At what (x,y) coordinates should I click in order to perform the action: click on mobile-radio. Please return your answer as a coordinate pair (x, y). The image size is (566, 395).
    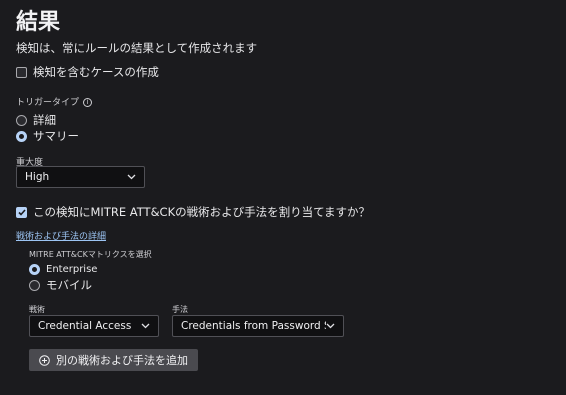
    Looking at the image, I should click on (34, 285).